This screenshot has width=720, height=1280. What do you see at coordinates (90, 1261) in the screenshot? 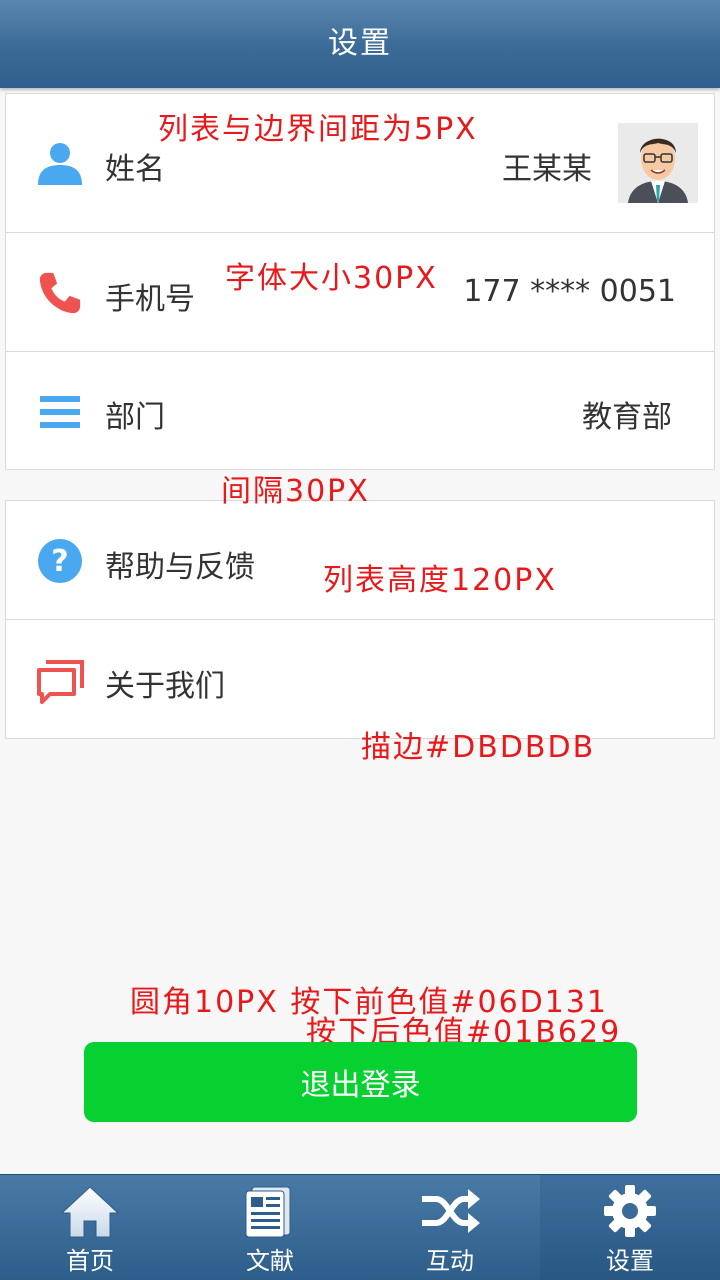
I see `tab-home-label: 首页` at bounding box center [90, 1261].